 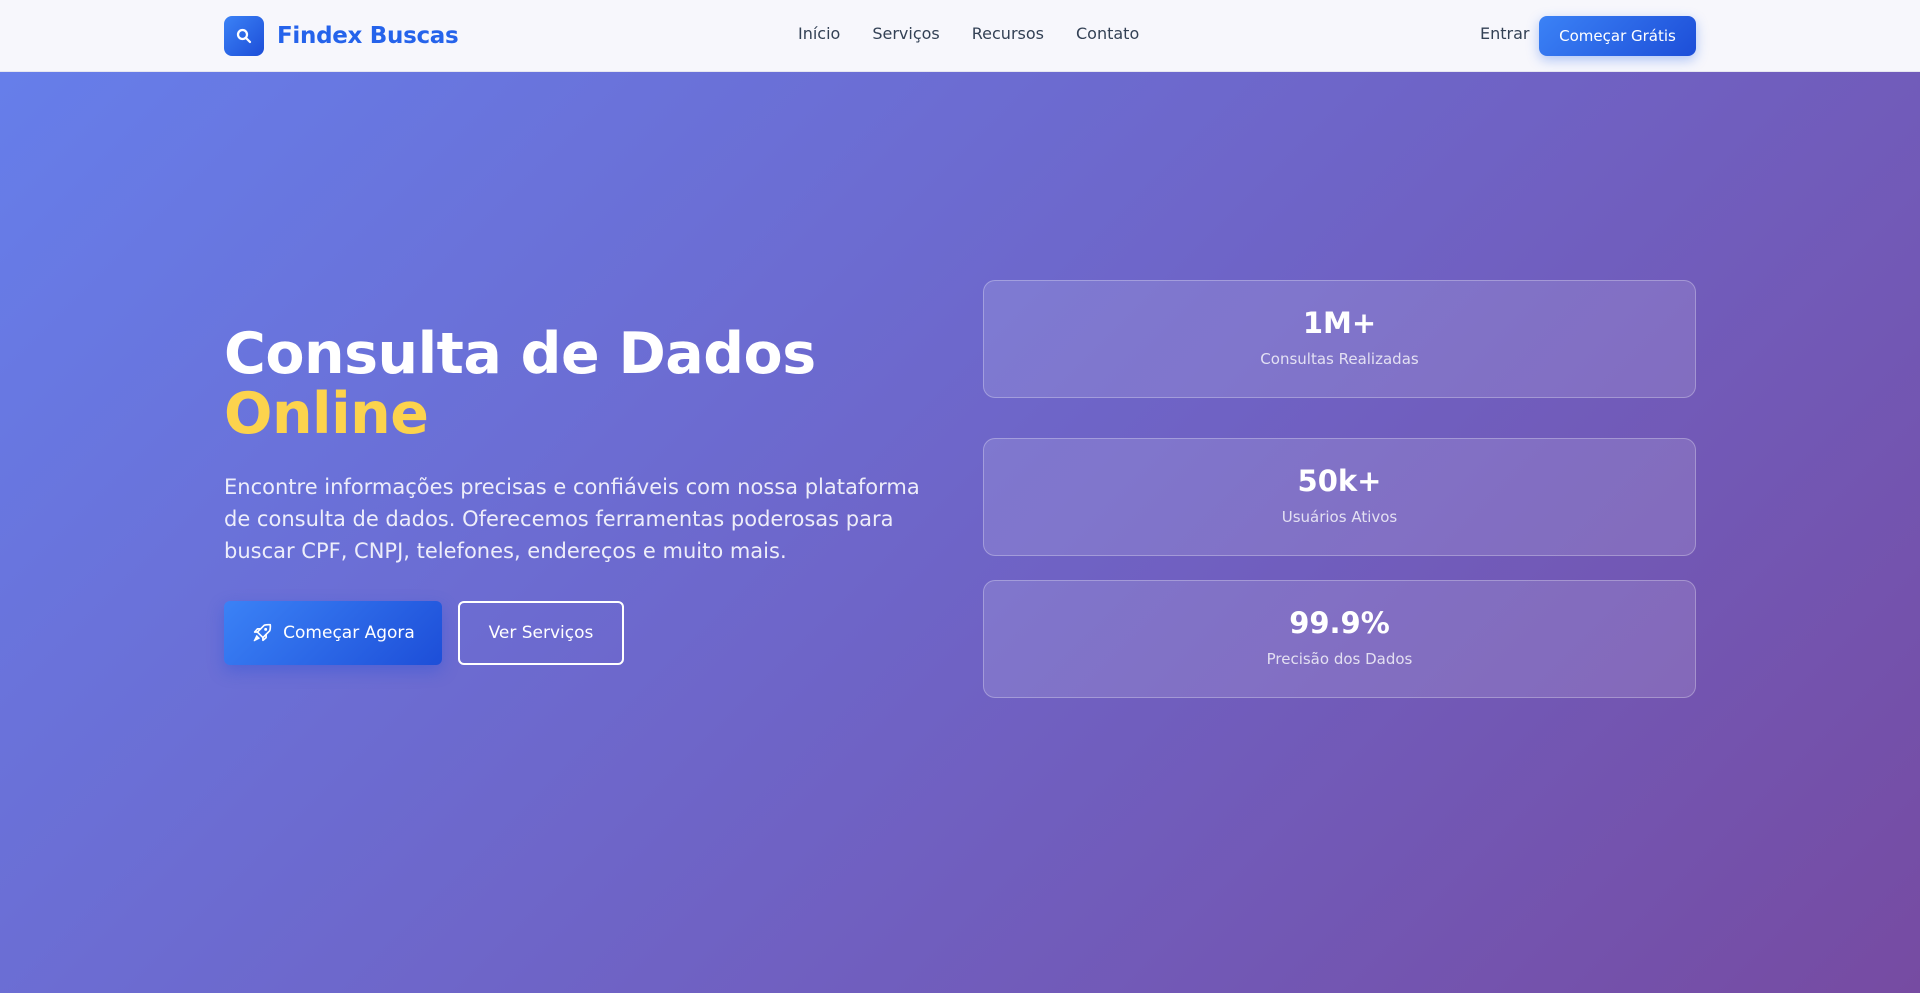 I want to click on stat-card-accuracy: 99.9% Precisão dos Dados, so click(x=1339, y=639).